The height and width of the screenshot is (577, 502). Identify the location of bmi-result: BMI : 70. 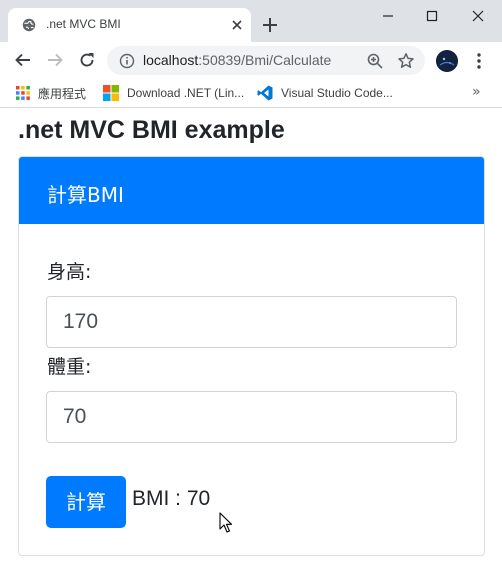
(171, 498).